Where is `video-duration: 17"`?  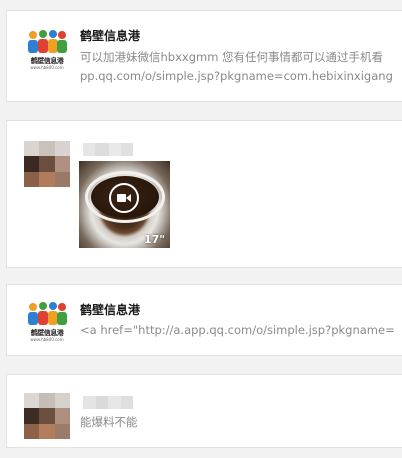
video-duration: 17" is located at coordinates (154, 239).